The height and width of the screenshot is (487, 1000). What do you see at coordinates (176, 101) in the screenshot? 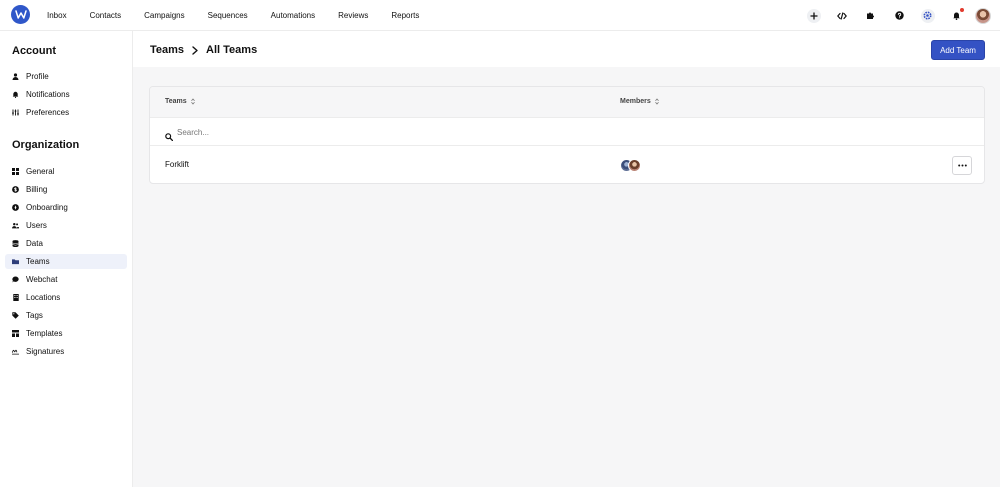
I see `column-header-label: Teams` at bounding box center [176, 101].